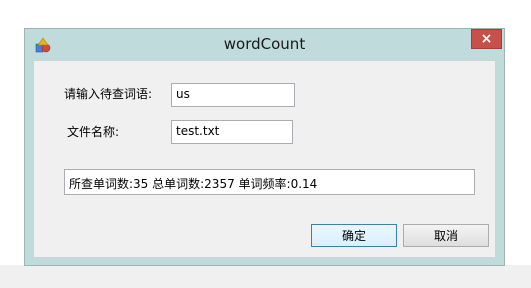 Image resolution: width=531 pixels, height=288 pixels. I want to click on cancel-button: 取消, so click(446, 235).